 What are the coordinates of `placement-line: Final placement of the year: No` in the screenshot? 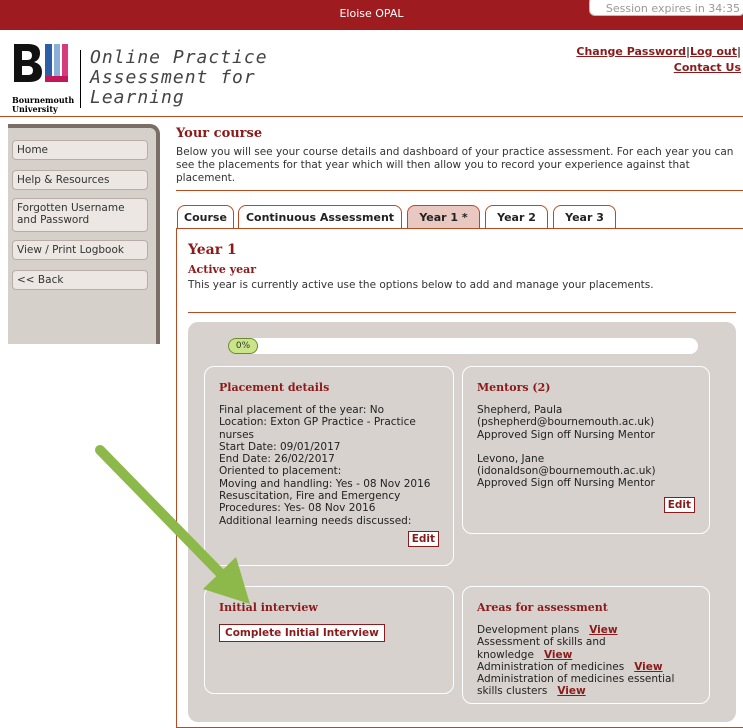 It's located at (302, 410).